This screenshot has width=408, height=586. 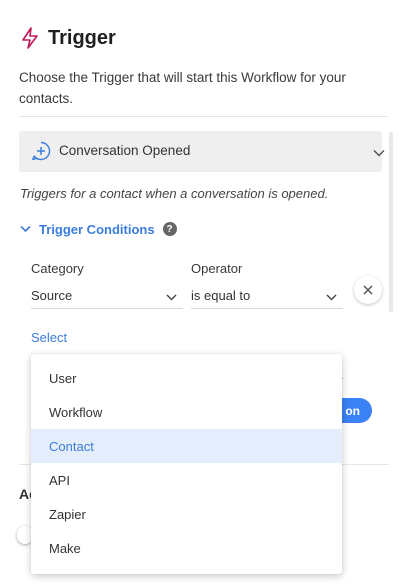 I want to click on trigger-conditions-label: Trigger Conditions, so click(x=97, y=229).